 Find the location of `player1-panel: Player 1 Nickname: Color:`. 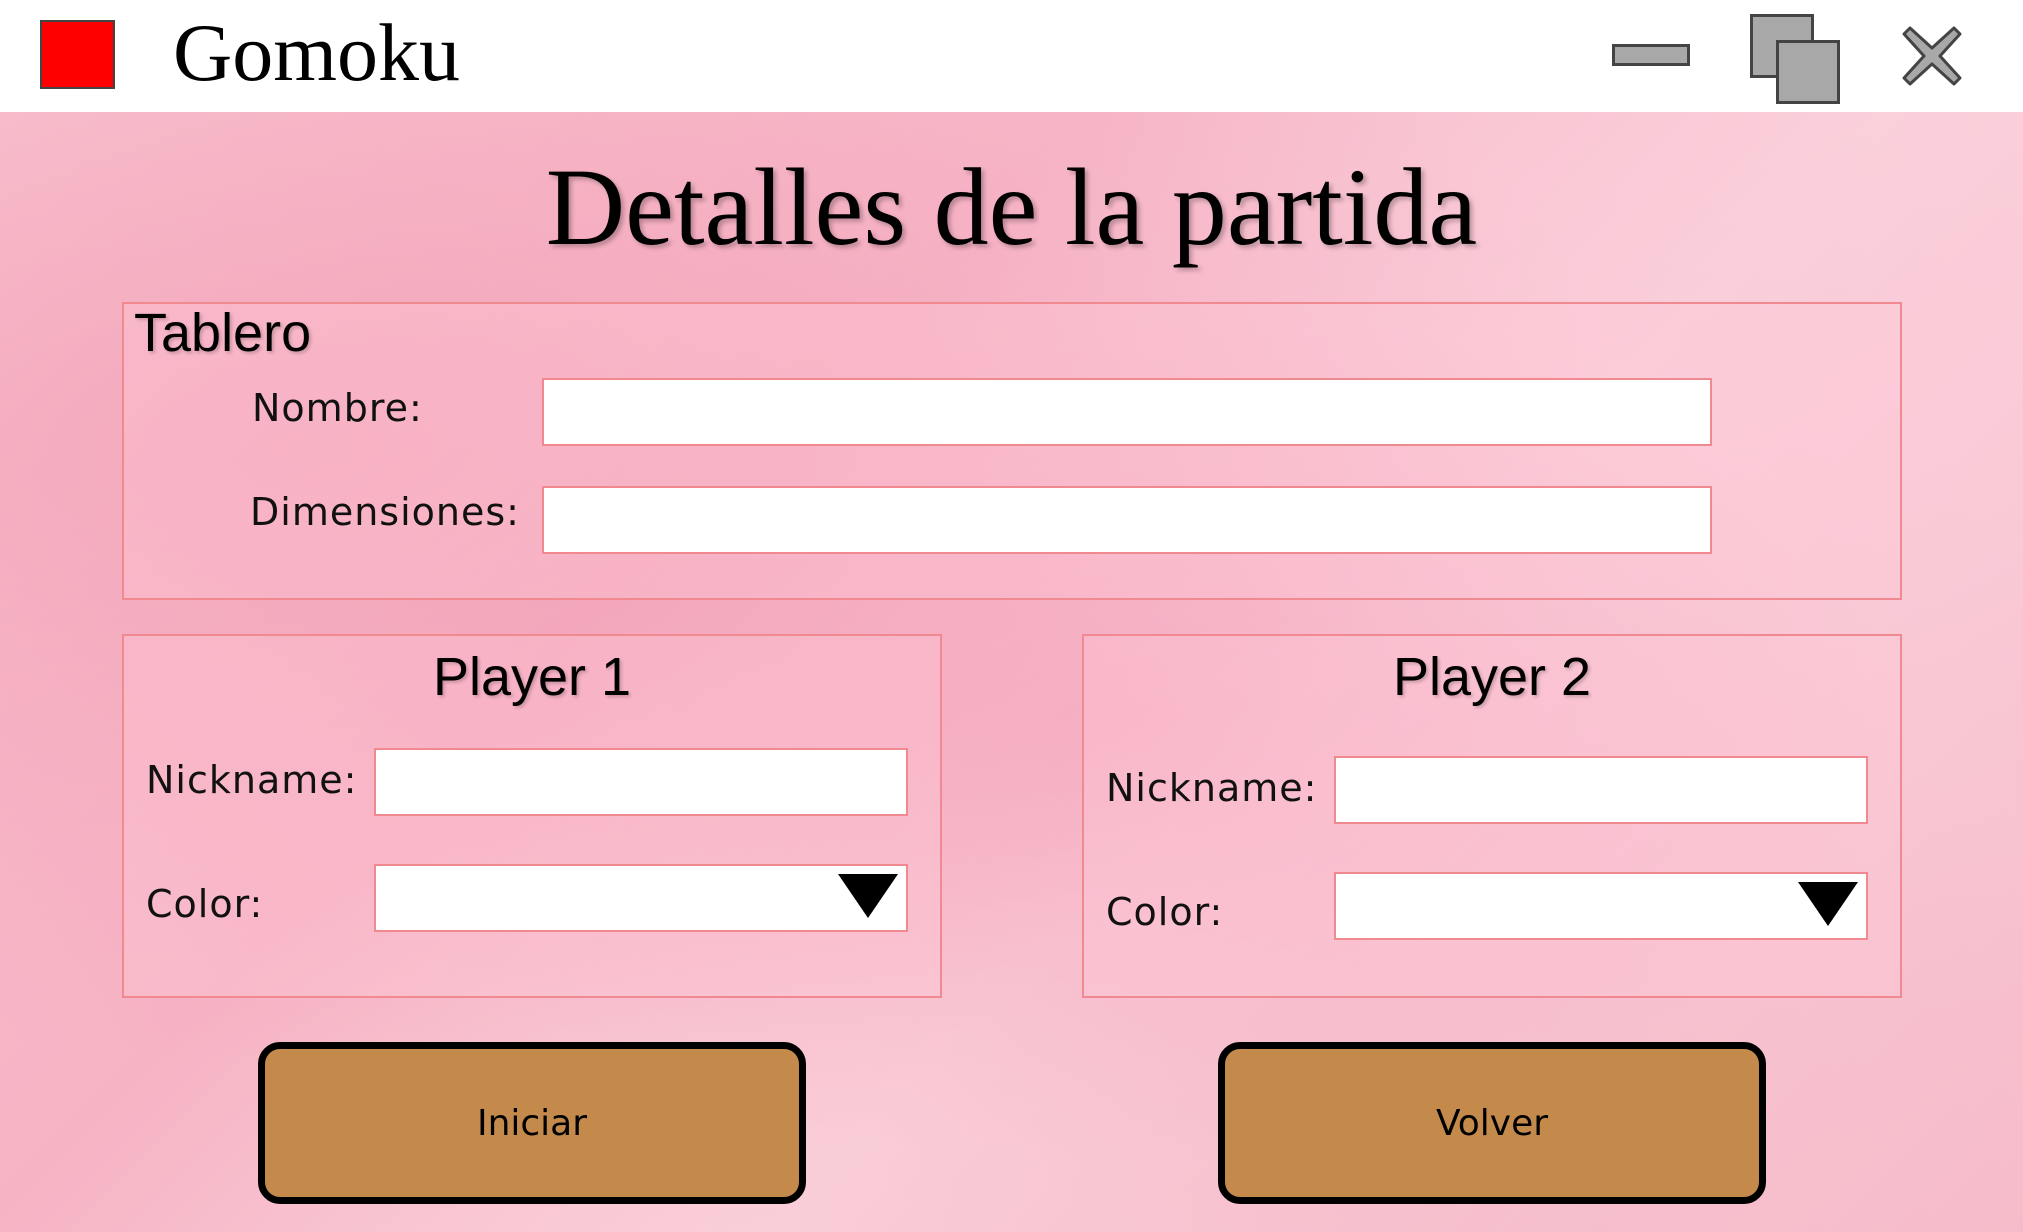

player1-panel: Player 1 Nickname: Color: is located at coordinates (532, 816).